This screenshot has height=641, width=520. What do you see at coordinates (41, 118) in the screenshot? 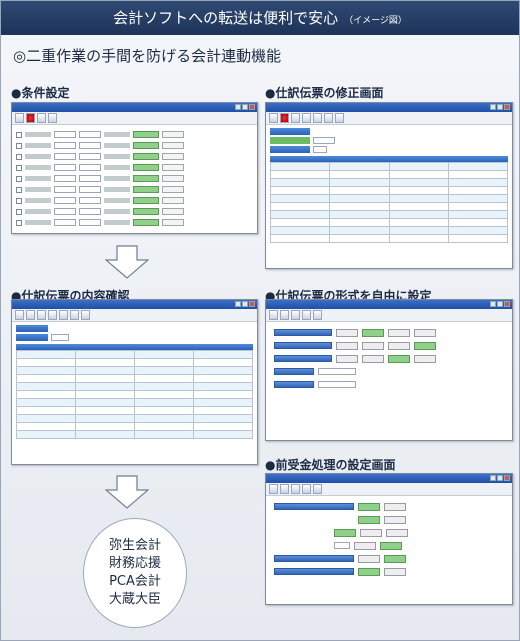
I see `transfer-icon` at bounding box center [41, 118].